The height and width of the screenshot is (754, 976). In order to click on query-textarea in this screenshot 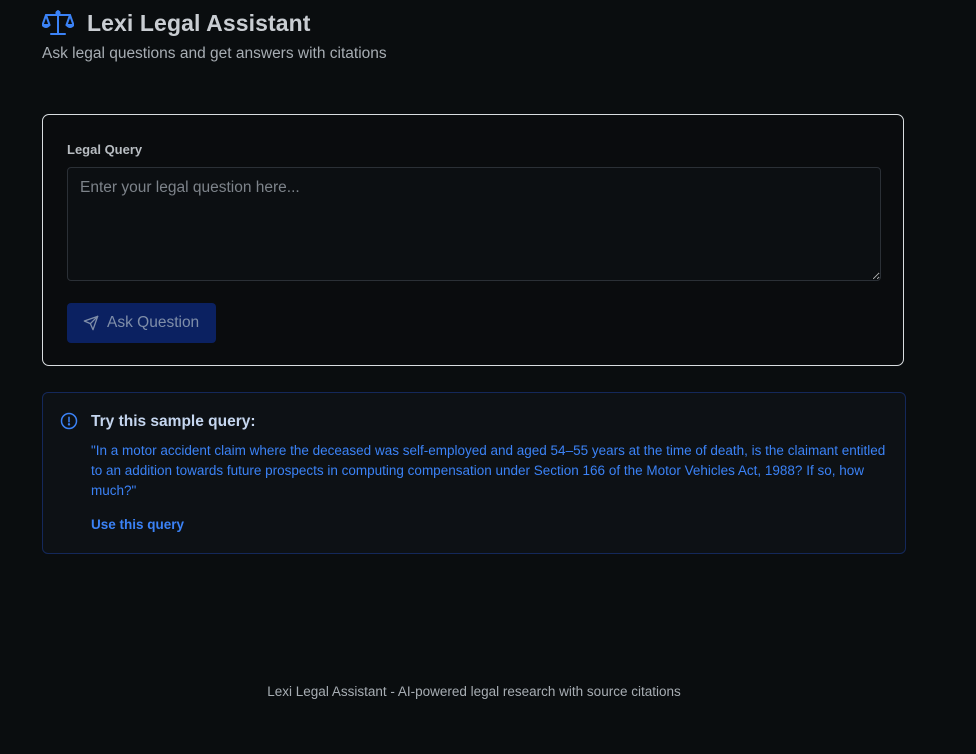, I will do `click(474, 224)`.